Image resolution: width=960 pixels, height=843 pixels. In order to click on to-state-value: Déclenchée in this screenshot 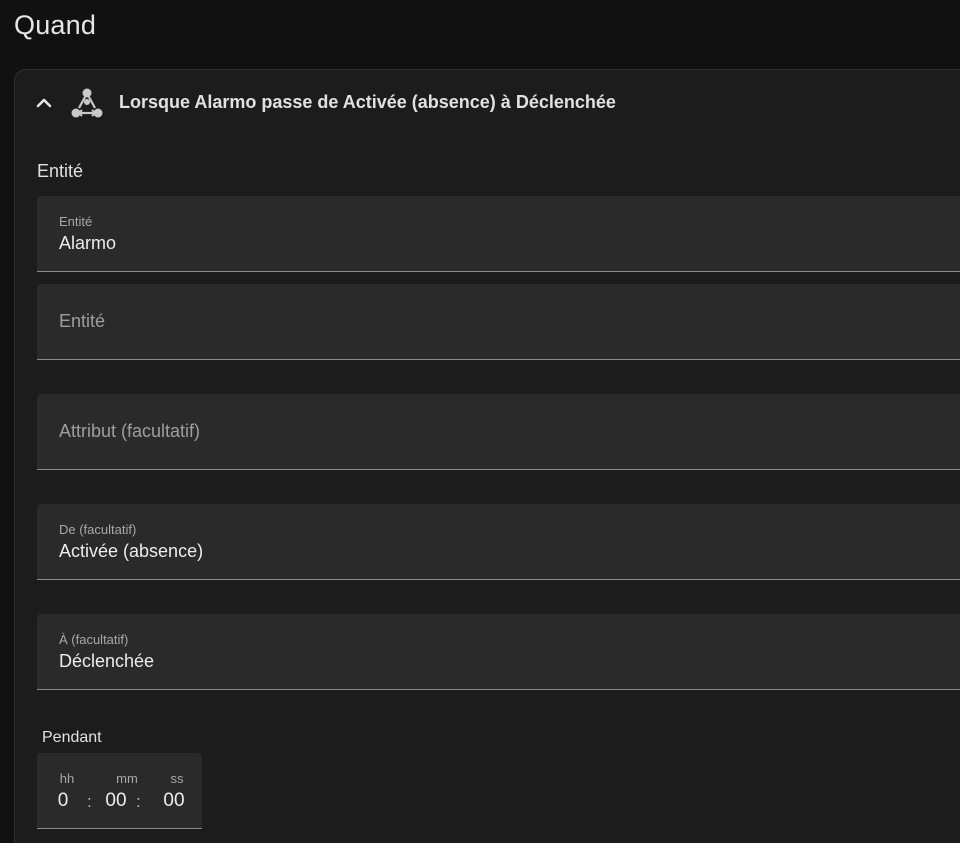, I will do `click(107, 661)`.